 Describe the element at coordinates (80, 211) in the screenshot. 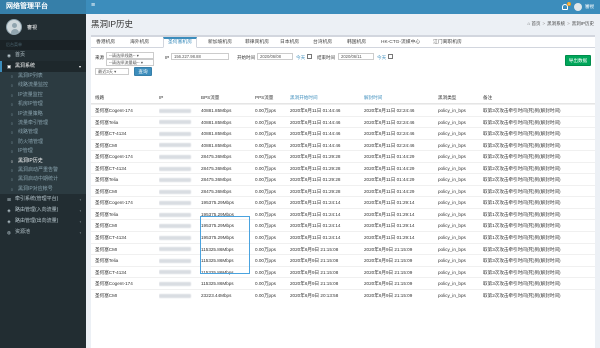

I see `chevron-left-icon: ‹` at that location.